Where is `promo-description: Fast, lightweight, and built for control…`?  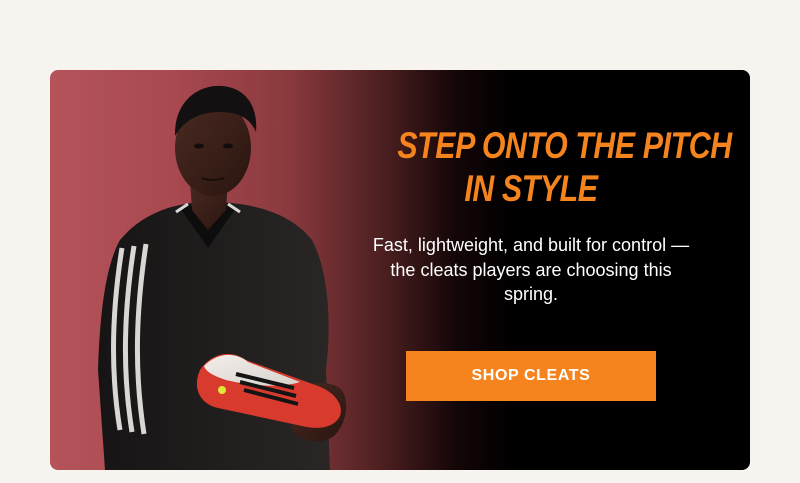
promo-description: Fast, lightweight, and built for control… is located at coordinates (531, 269).